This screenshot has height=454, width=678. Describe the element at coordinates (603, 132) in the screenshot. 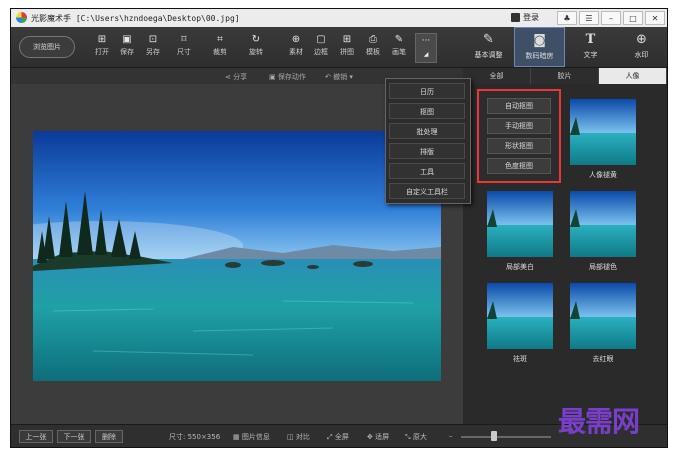

I see `effect-thumb-portrait-yellow` at that location.